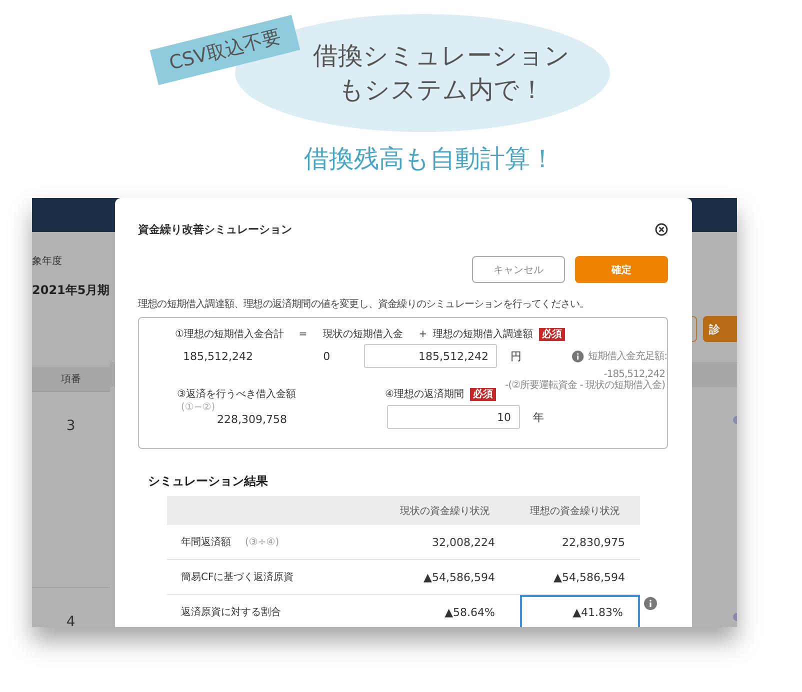  Describe the element at coordinates (445, 542) in the screenshot. I see `table-cell: 32,008,224` at that location.